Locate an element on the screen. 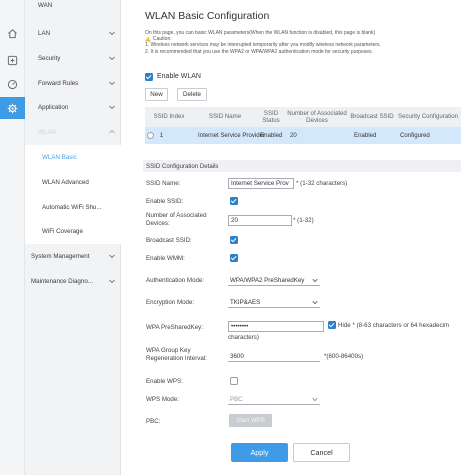 The image size is (461, 475). section-header: SSID Configuration Details is located at coordinates (302, 166).